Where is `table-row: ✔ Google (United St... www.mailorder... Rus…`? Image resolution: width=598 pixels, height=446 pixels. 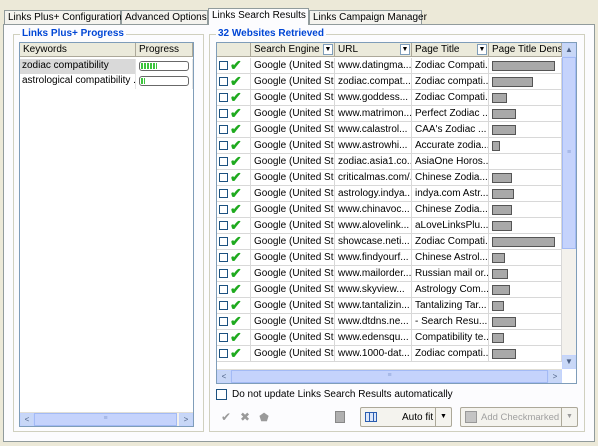 table-row: ✔ Google (United St... www.mailorder... Rus… is located at coordinates (389, 274).